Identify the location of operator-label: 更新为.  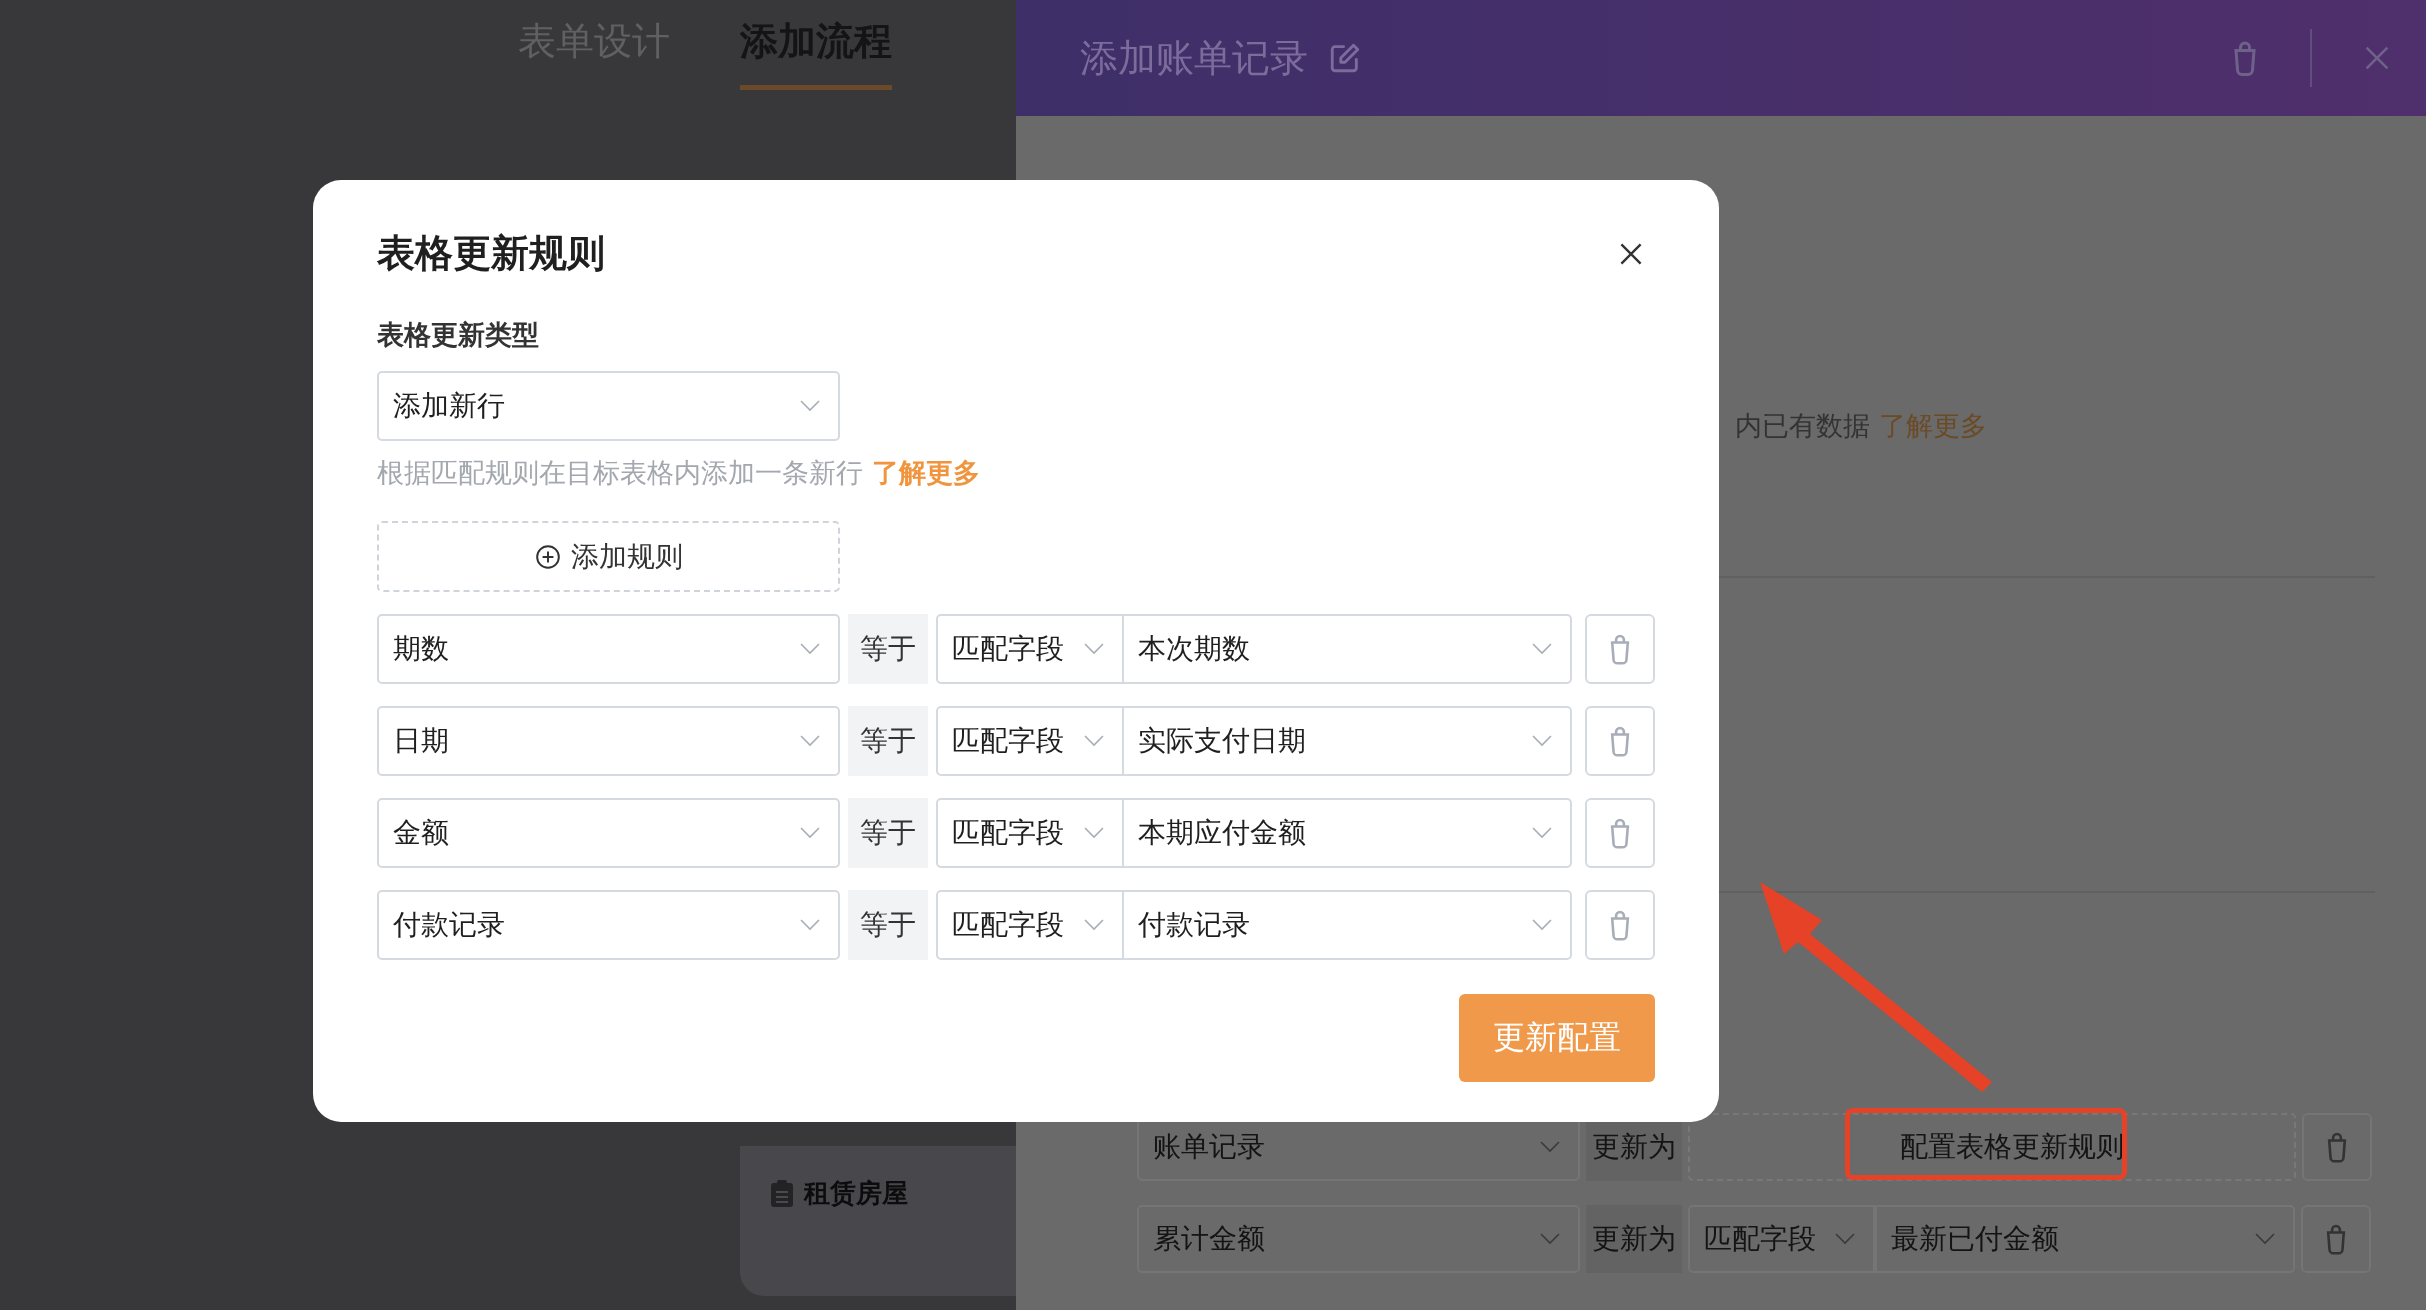
(1634, 1239).